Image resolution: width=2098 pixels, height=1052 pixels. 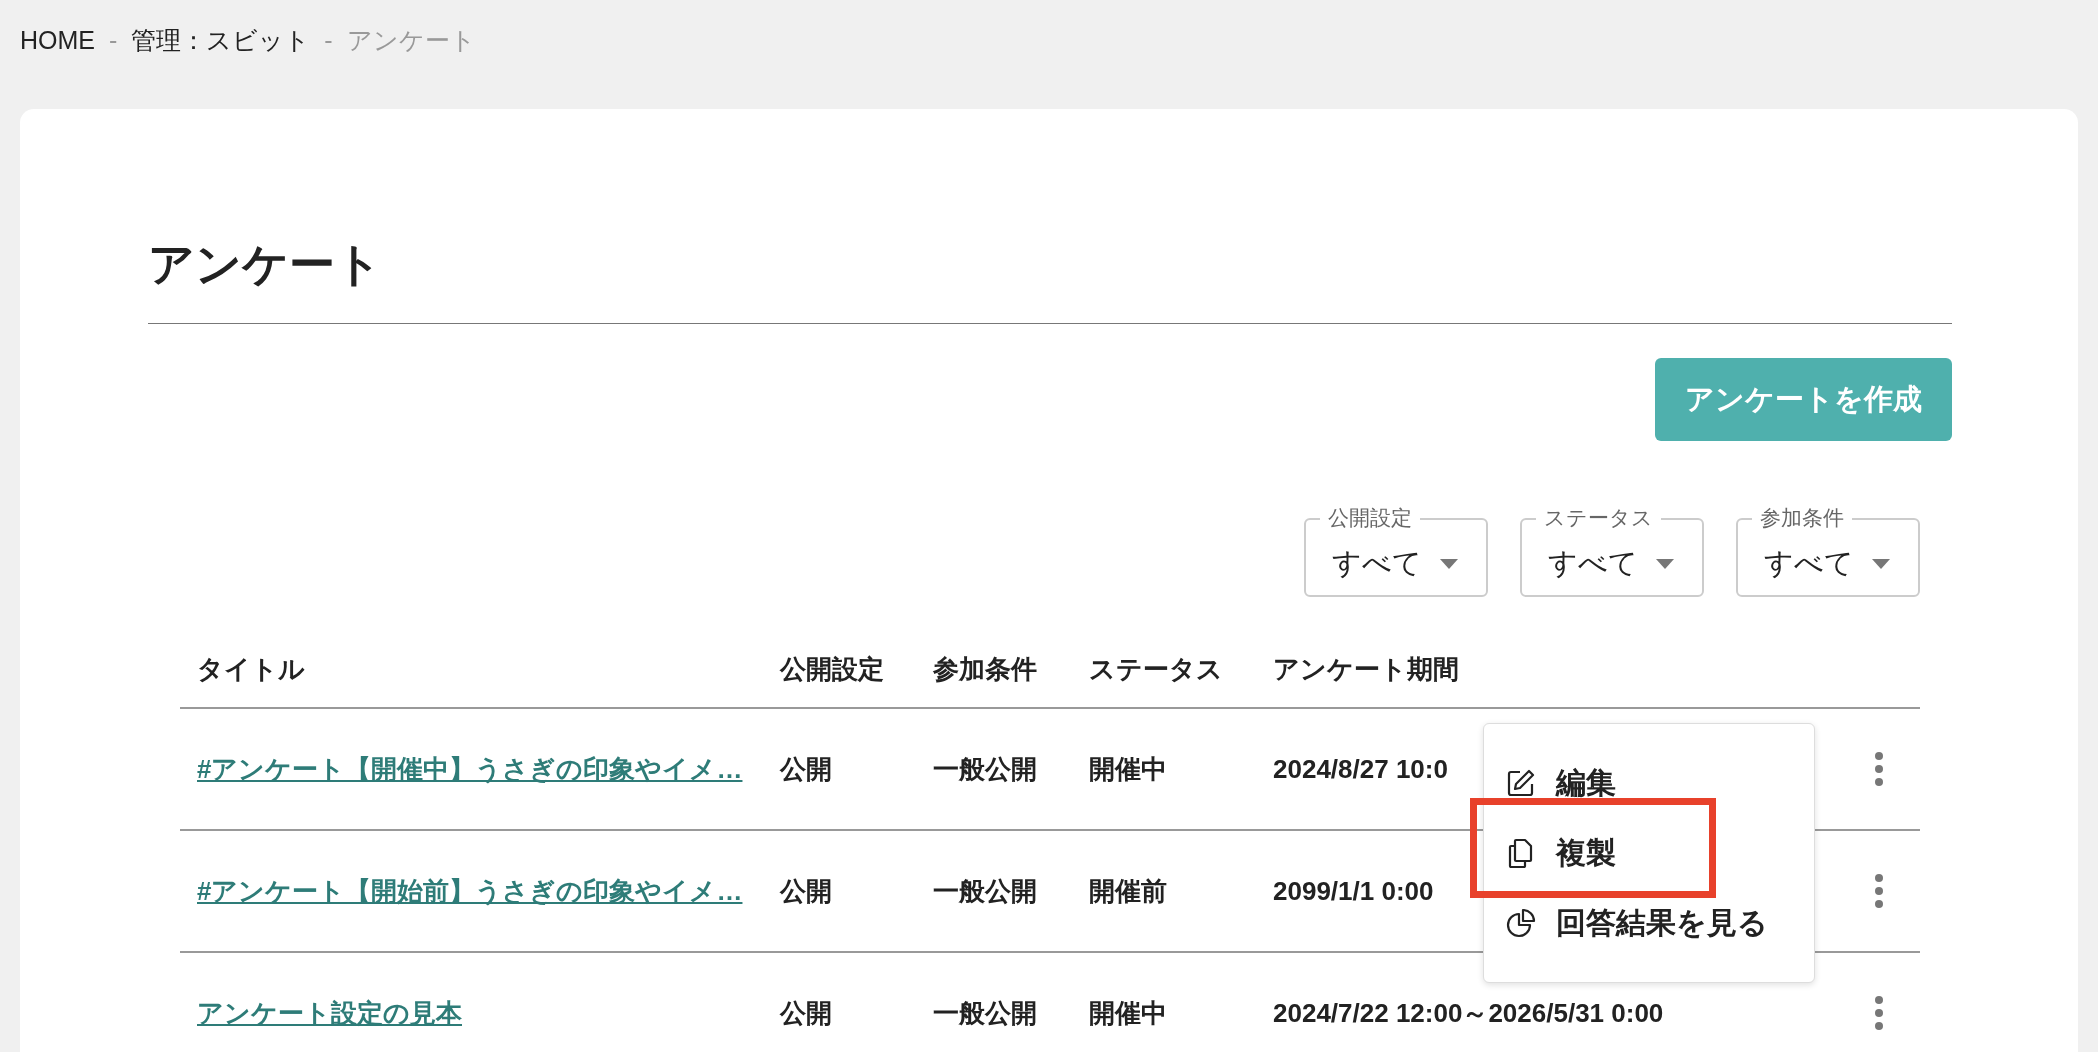 I want to click on breadcrumb-item: HOME, so click(x=57, y=40).